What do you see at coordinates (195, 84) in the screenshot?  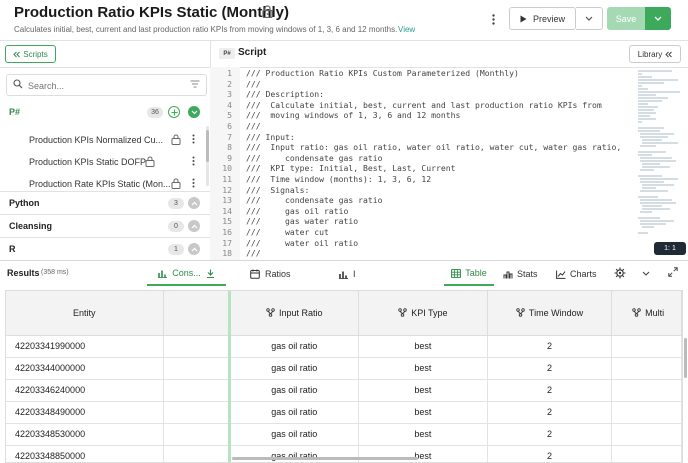 I see `filter-icon` at bounding box center [195, 84].